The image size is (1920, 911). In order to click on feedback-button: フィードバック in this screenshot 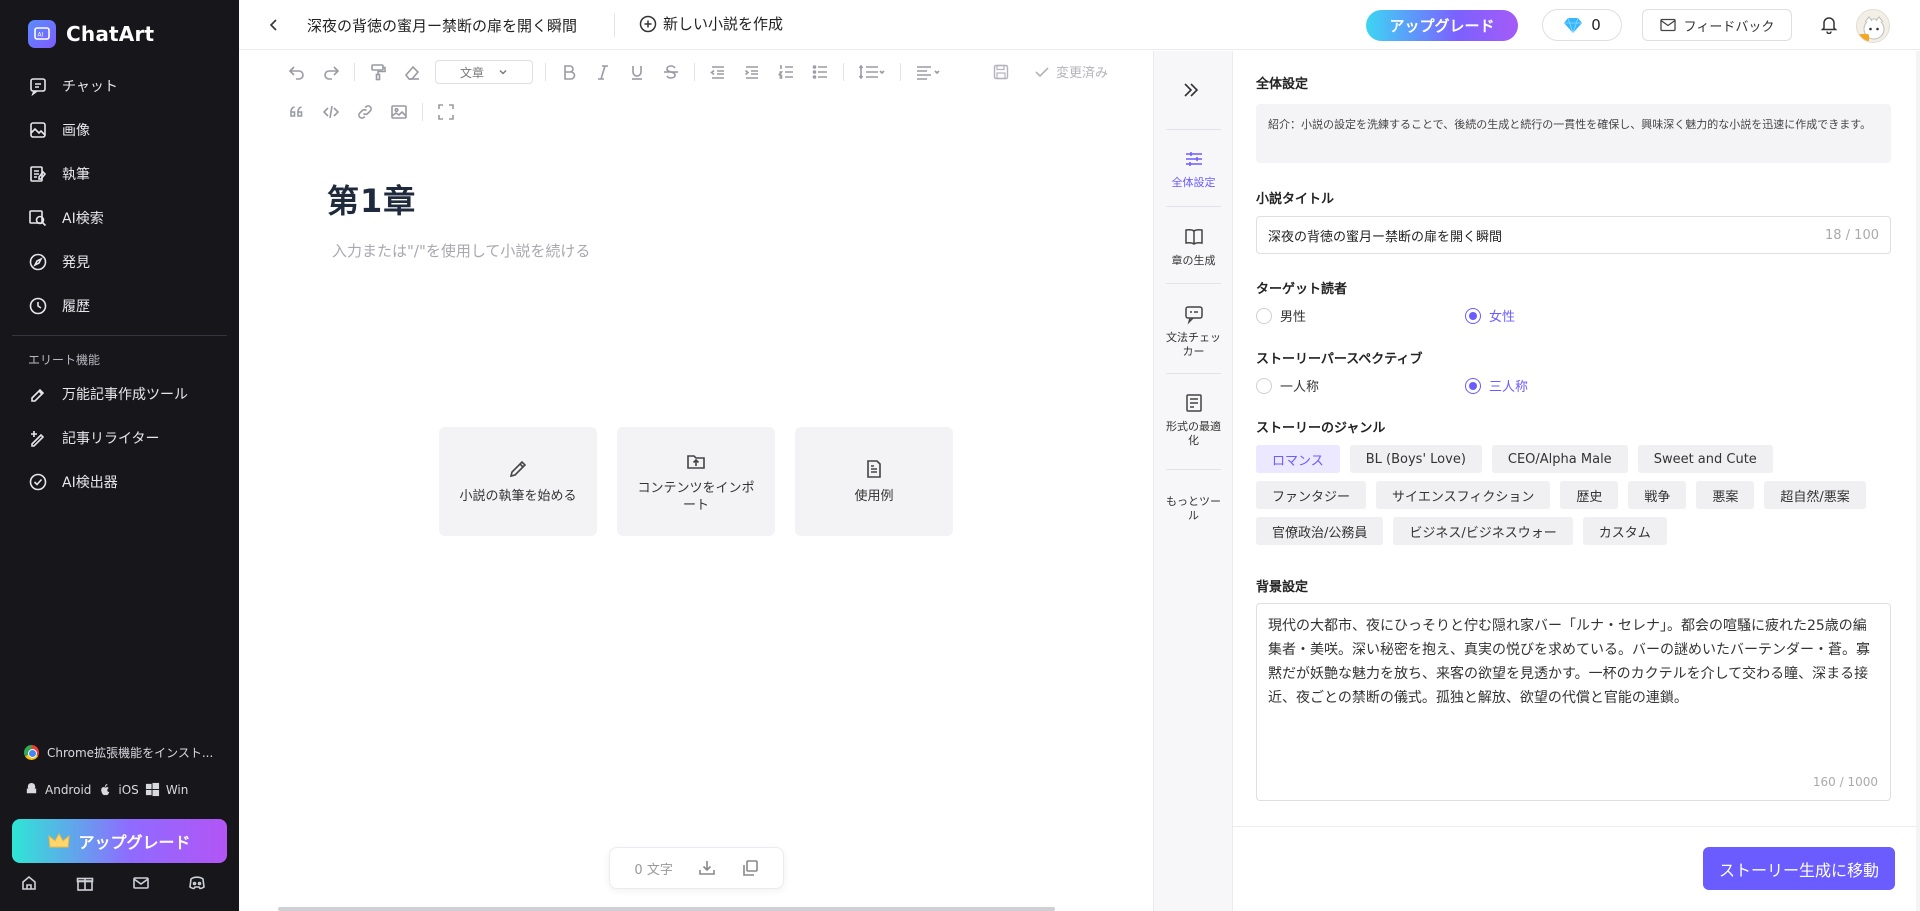, I will do `click(1717, 25)`.